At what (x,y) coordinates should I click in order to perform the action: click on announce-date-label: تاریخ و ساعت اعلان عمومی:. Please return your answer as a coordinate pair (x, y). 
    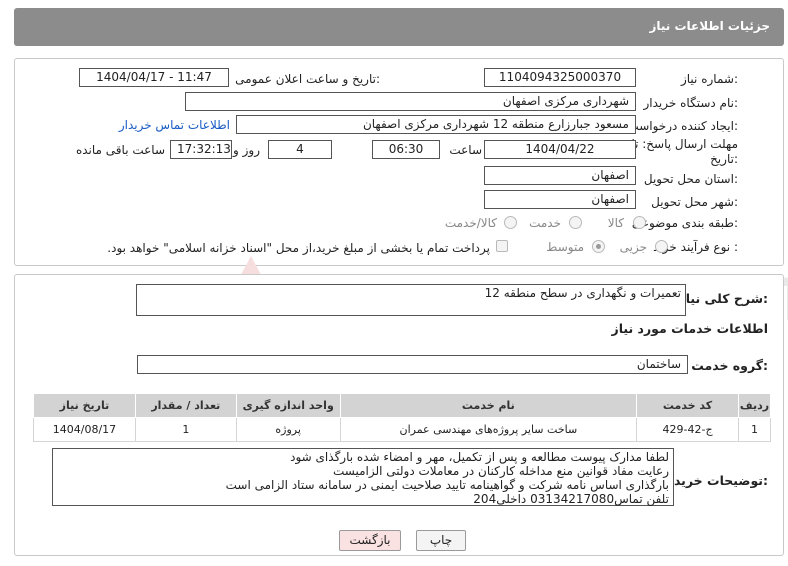
    Looking at the image, I should click on (307, 79).